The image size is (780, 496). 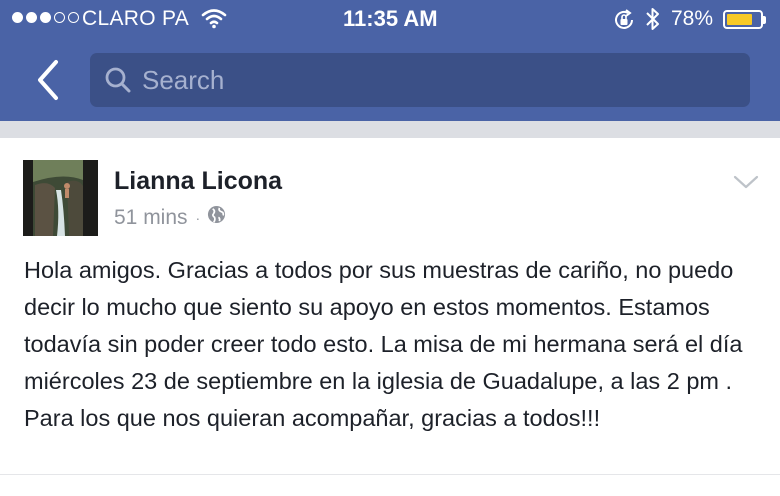 I want to click on avatar, so click(x=60, y=198).